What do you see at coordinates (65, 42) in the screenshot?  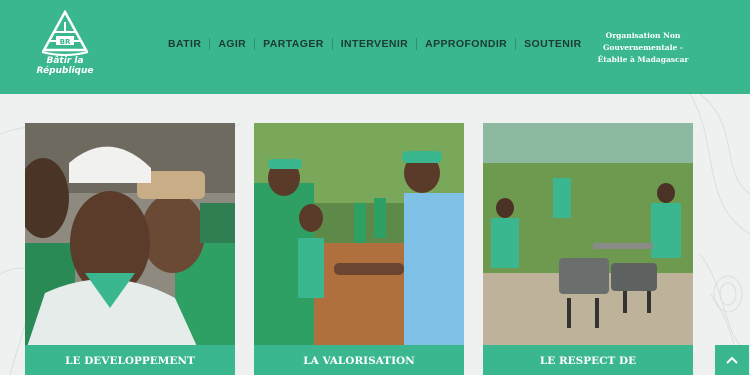 I see `logo-mark: BR` at bounding box center [65, 42].